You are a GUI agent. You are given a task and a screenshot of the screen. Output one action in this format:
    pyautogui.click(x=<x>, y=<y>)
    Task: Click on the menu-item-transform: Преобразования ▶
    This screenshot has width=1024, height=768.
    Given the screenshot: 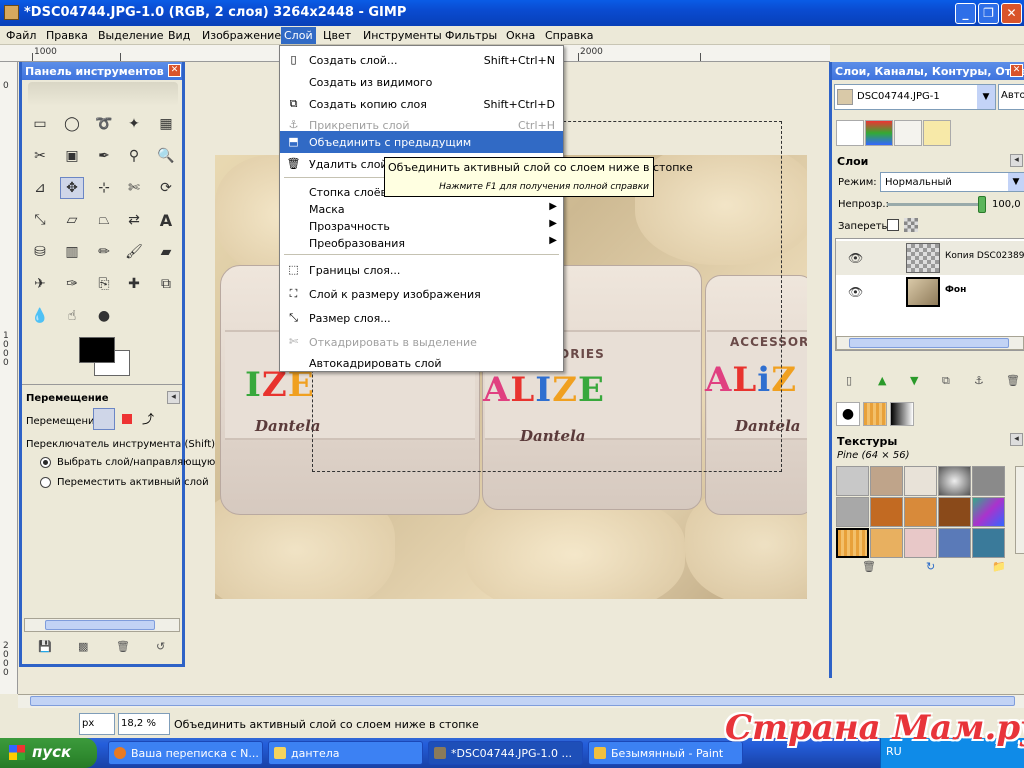 What is the action you would take?
    pyautogui.click(x=421, y=243)
    